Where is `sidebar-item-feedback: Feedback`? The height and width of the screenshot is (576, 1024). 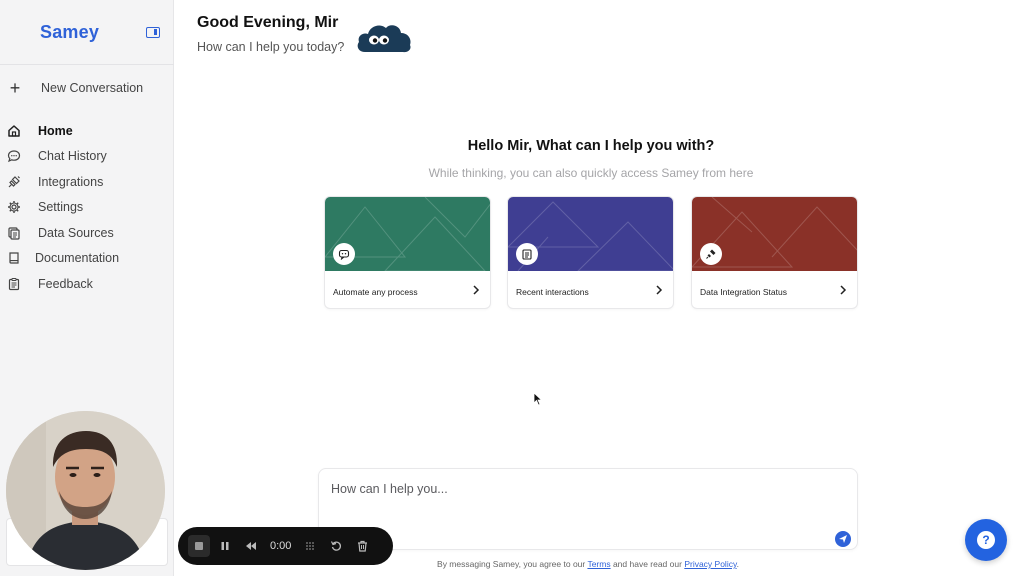
sidebar-item-feedback: Feedback is located at coordinates (62, 284).